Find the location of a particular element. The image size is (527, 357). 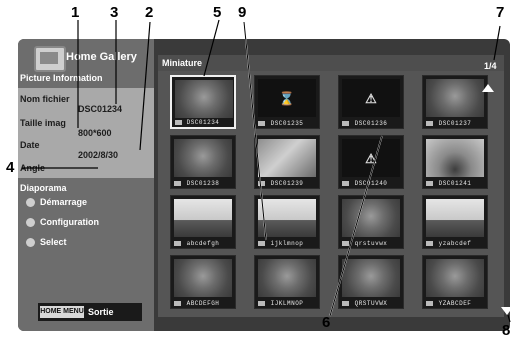

callout-1: 1 is located at coordinates (75, 12).